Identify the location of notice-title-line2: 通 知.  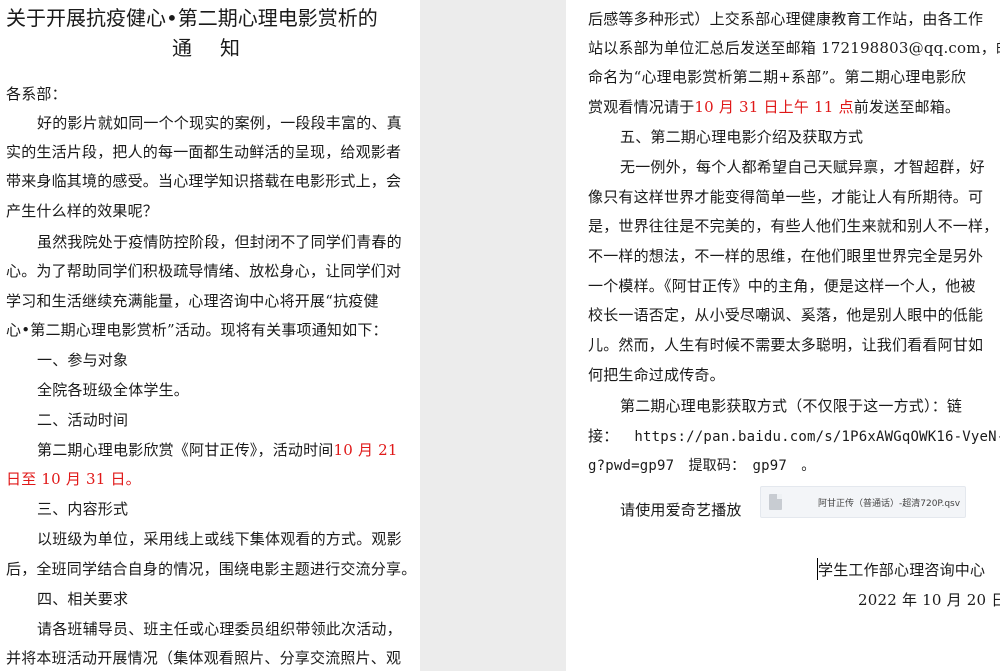
(208, 48).